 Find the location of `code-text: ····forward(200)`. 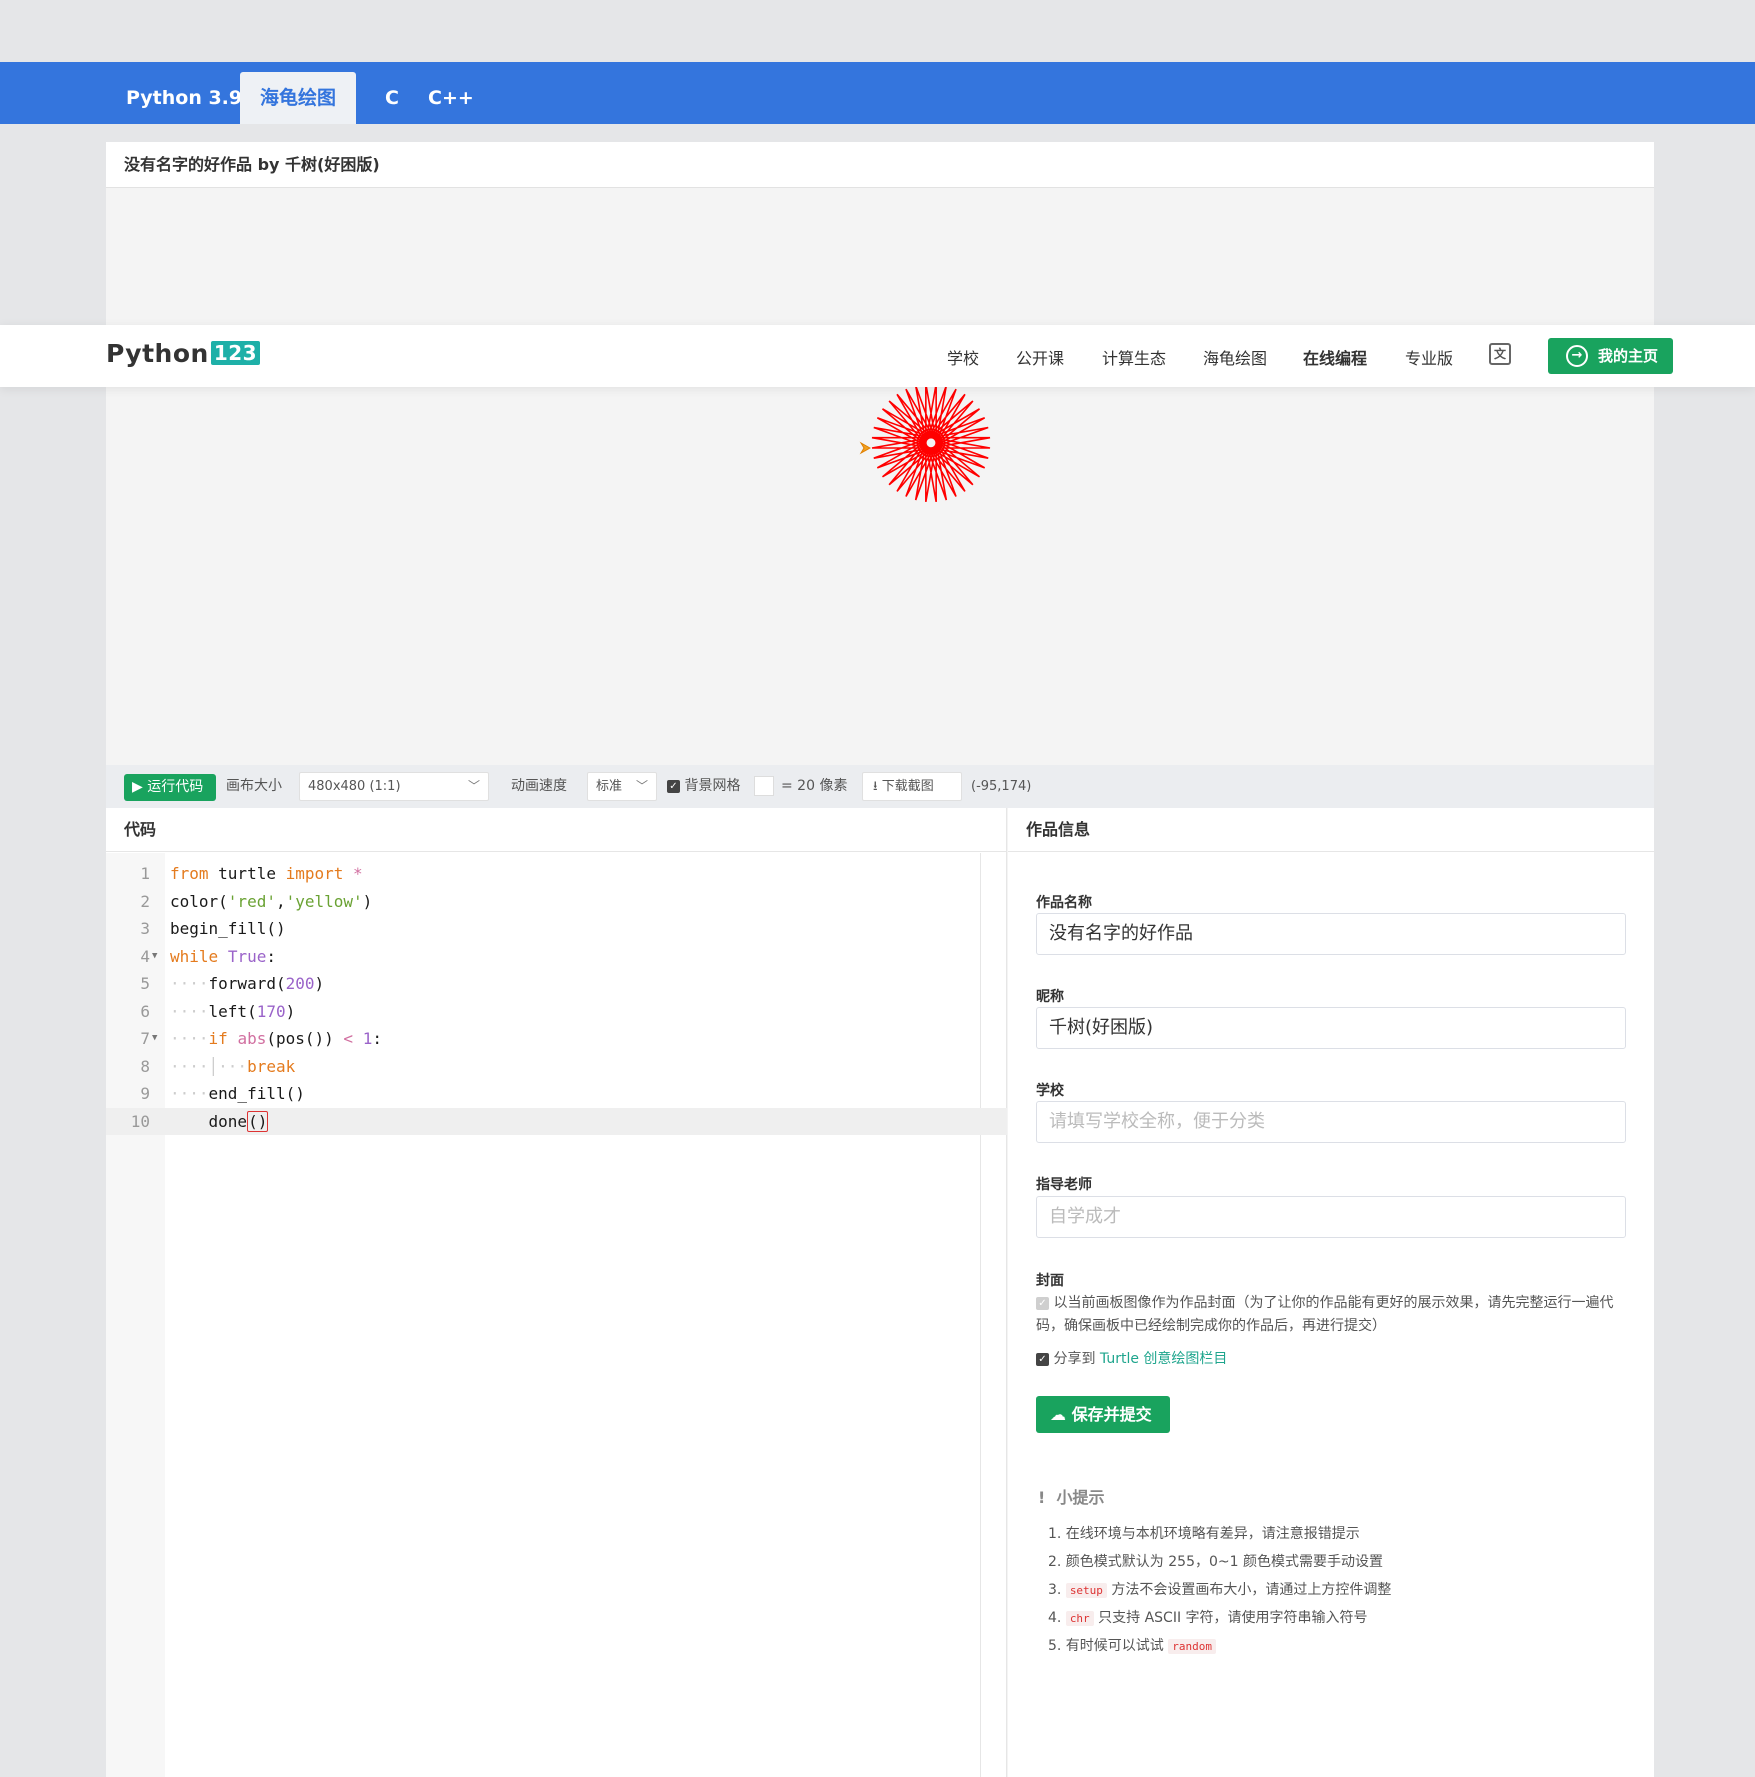

code-text: ····forward(200) is located at coordinates (247, 983).